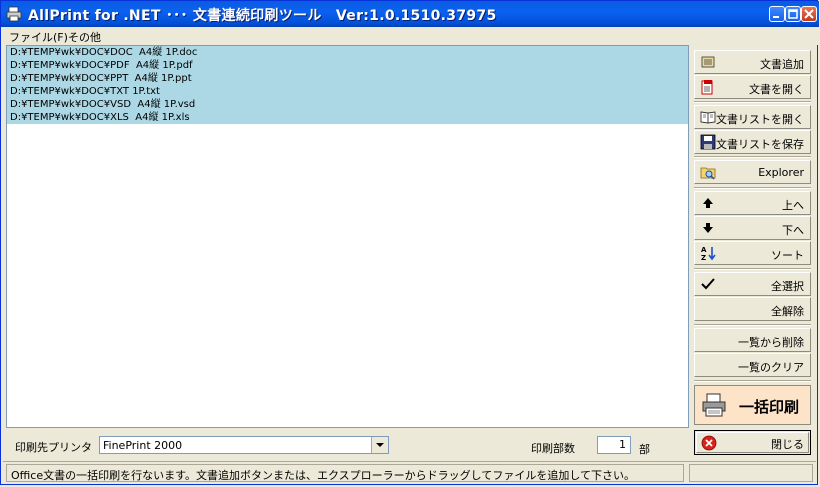  I want to click on move-down-button: 下へ, so click(752, 228).